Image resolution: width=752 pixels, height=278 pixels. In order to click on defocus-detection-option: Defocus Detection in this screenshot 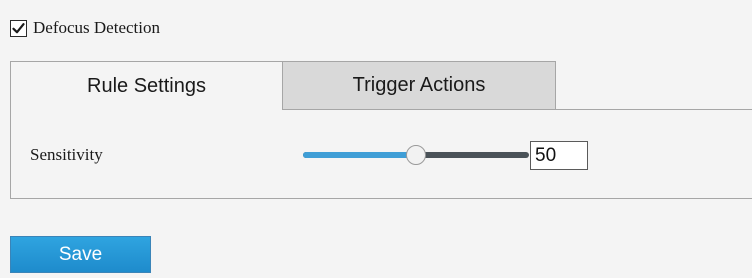, I will do `click(85, 28)`.